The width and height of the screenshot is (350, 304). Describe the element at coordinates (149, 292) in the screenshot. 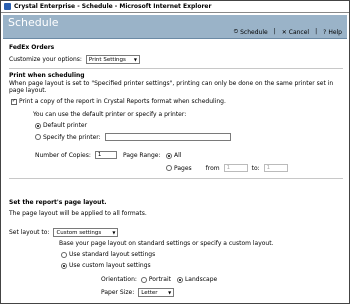

I see `paper-size-value: Letter` at that location.